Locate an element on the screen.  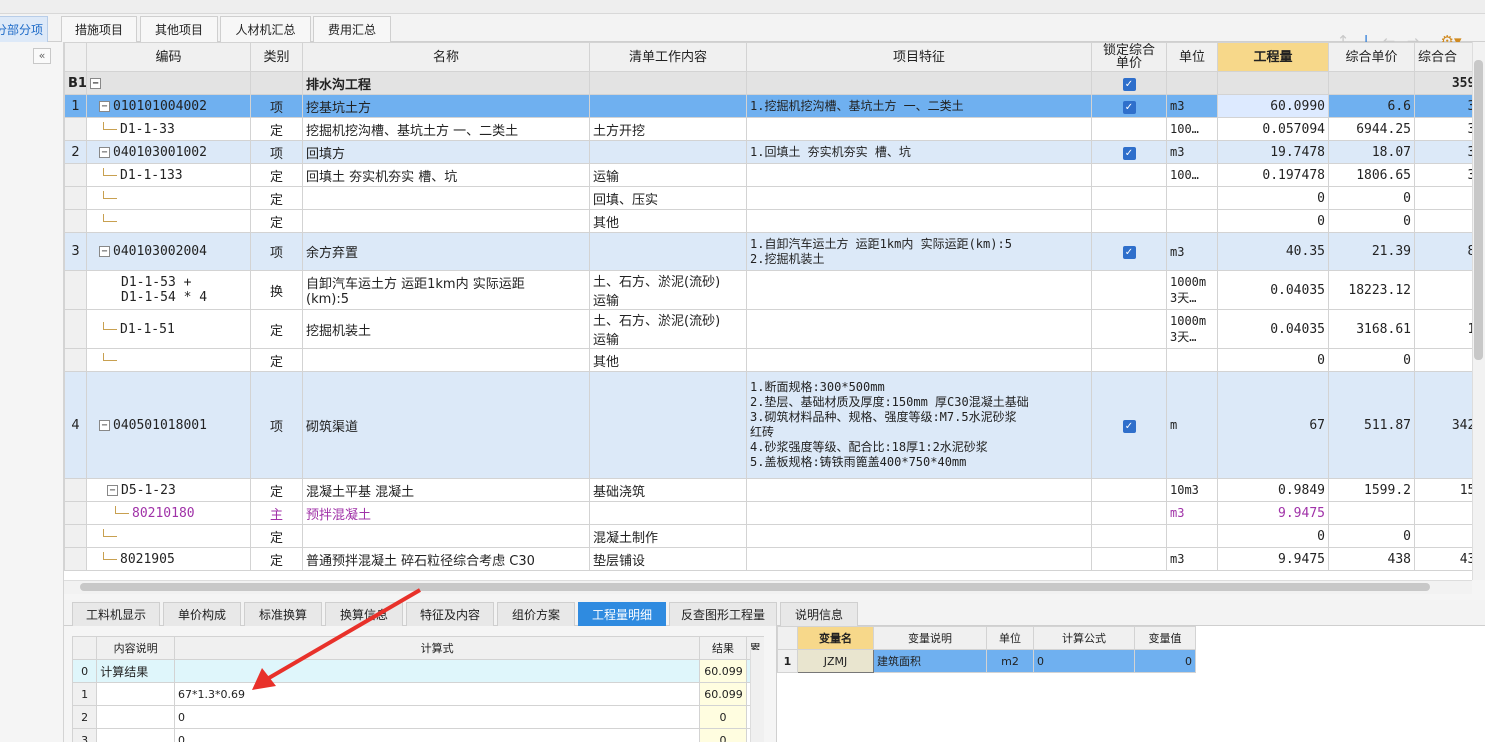
calc-row: 1 67*1.3*0.69 60.099 is located at coordinates (418, 694).